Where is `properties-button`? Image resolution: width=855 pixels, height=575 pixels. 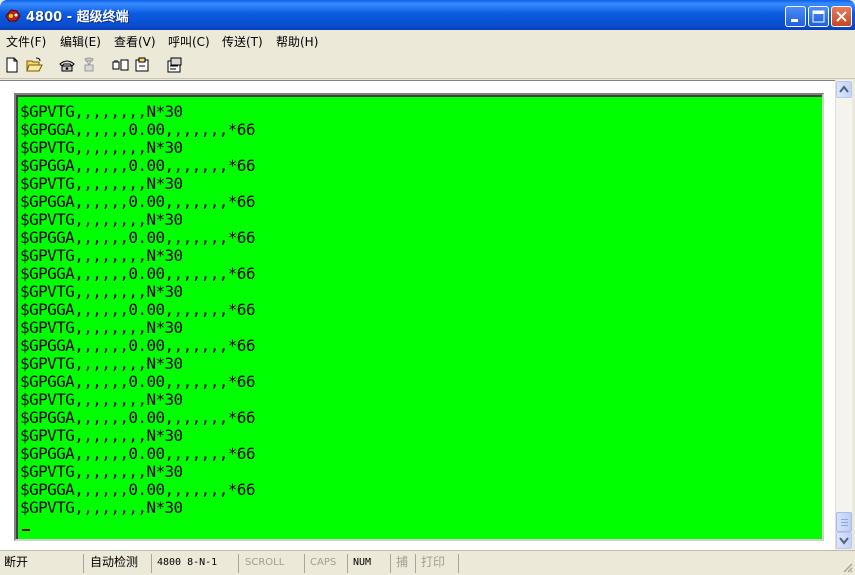
properties-button is located at coordinates (174, 65).